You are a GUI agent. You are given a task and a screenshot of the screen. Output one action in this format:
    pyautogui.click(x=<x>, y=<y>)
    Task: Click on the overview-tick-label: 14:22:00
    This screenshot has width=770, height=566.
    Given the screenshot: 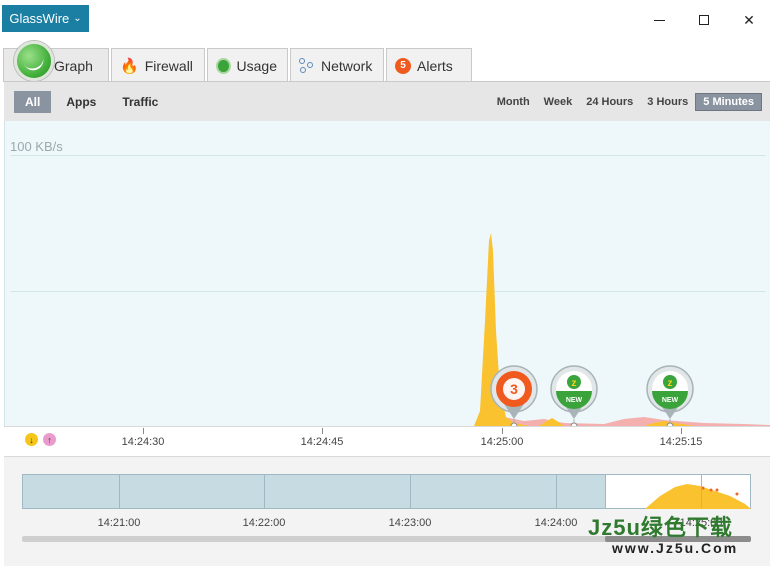 What is the action you would take?
    pyautogui.click(x=264, y=523)
    